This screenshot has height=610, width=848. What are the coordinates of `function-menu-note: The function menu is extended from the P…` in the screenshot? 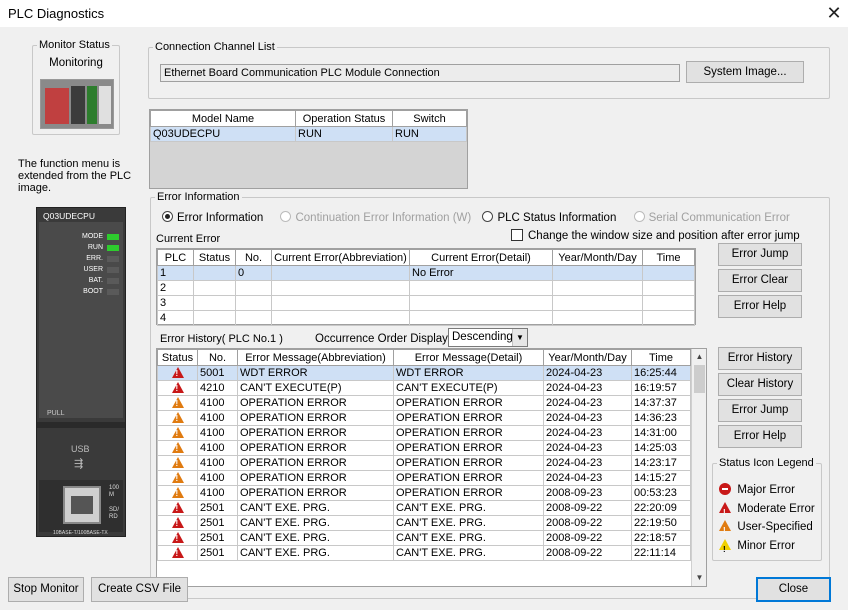 It's located at (75, 176).